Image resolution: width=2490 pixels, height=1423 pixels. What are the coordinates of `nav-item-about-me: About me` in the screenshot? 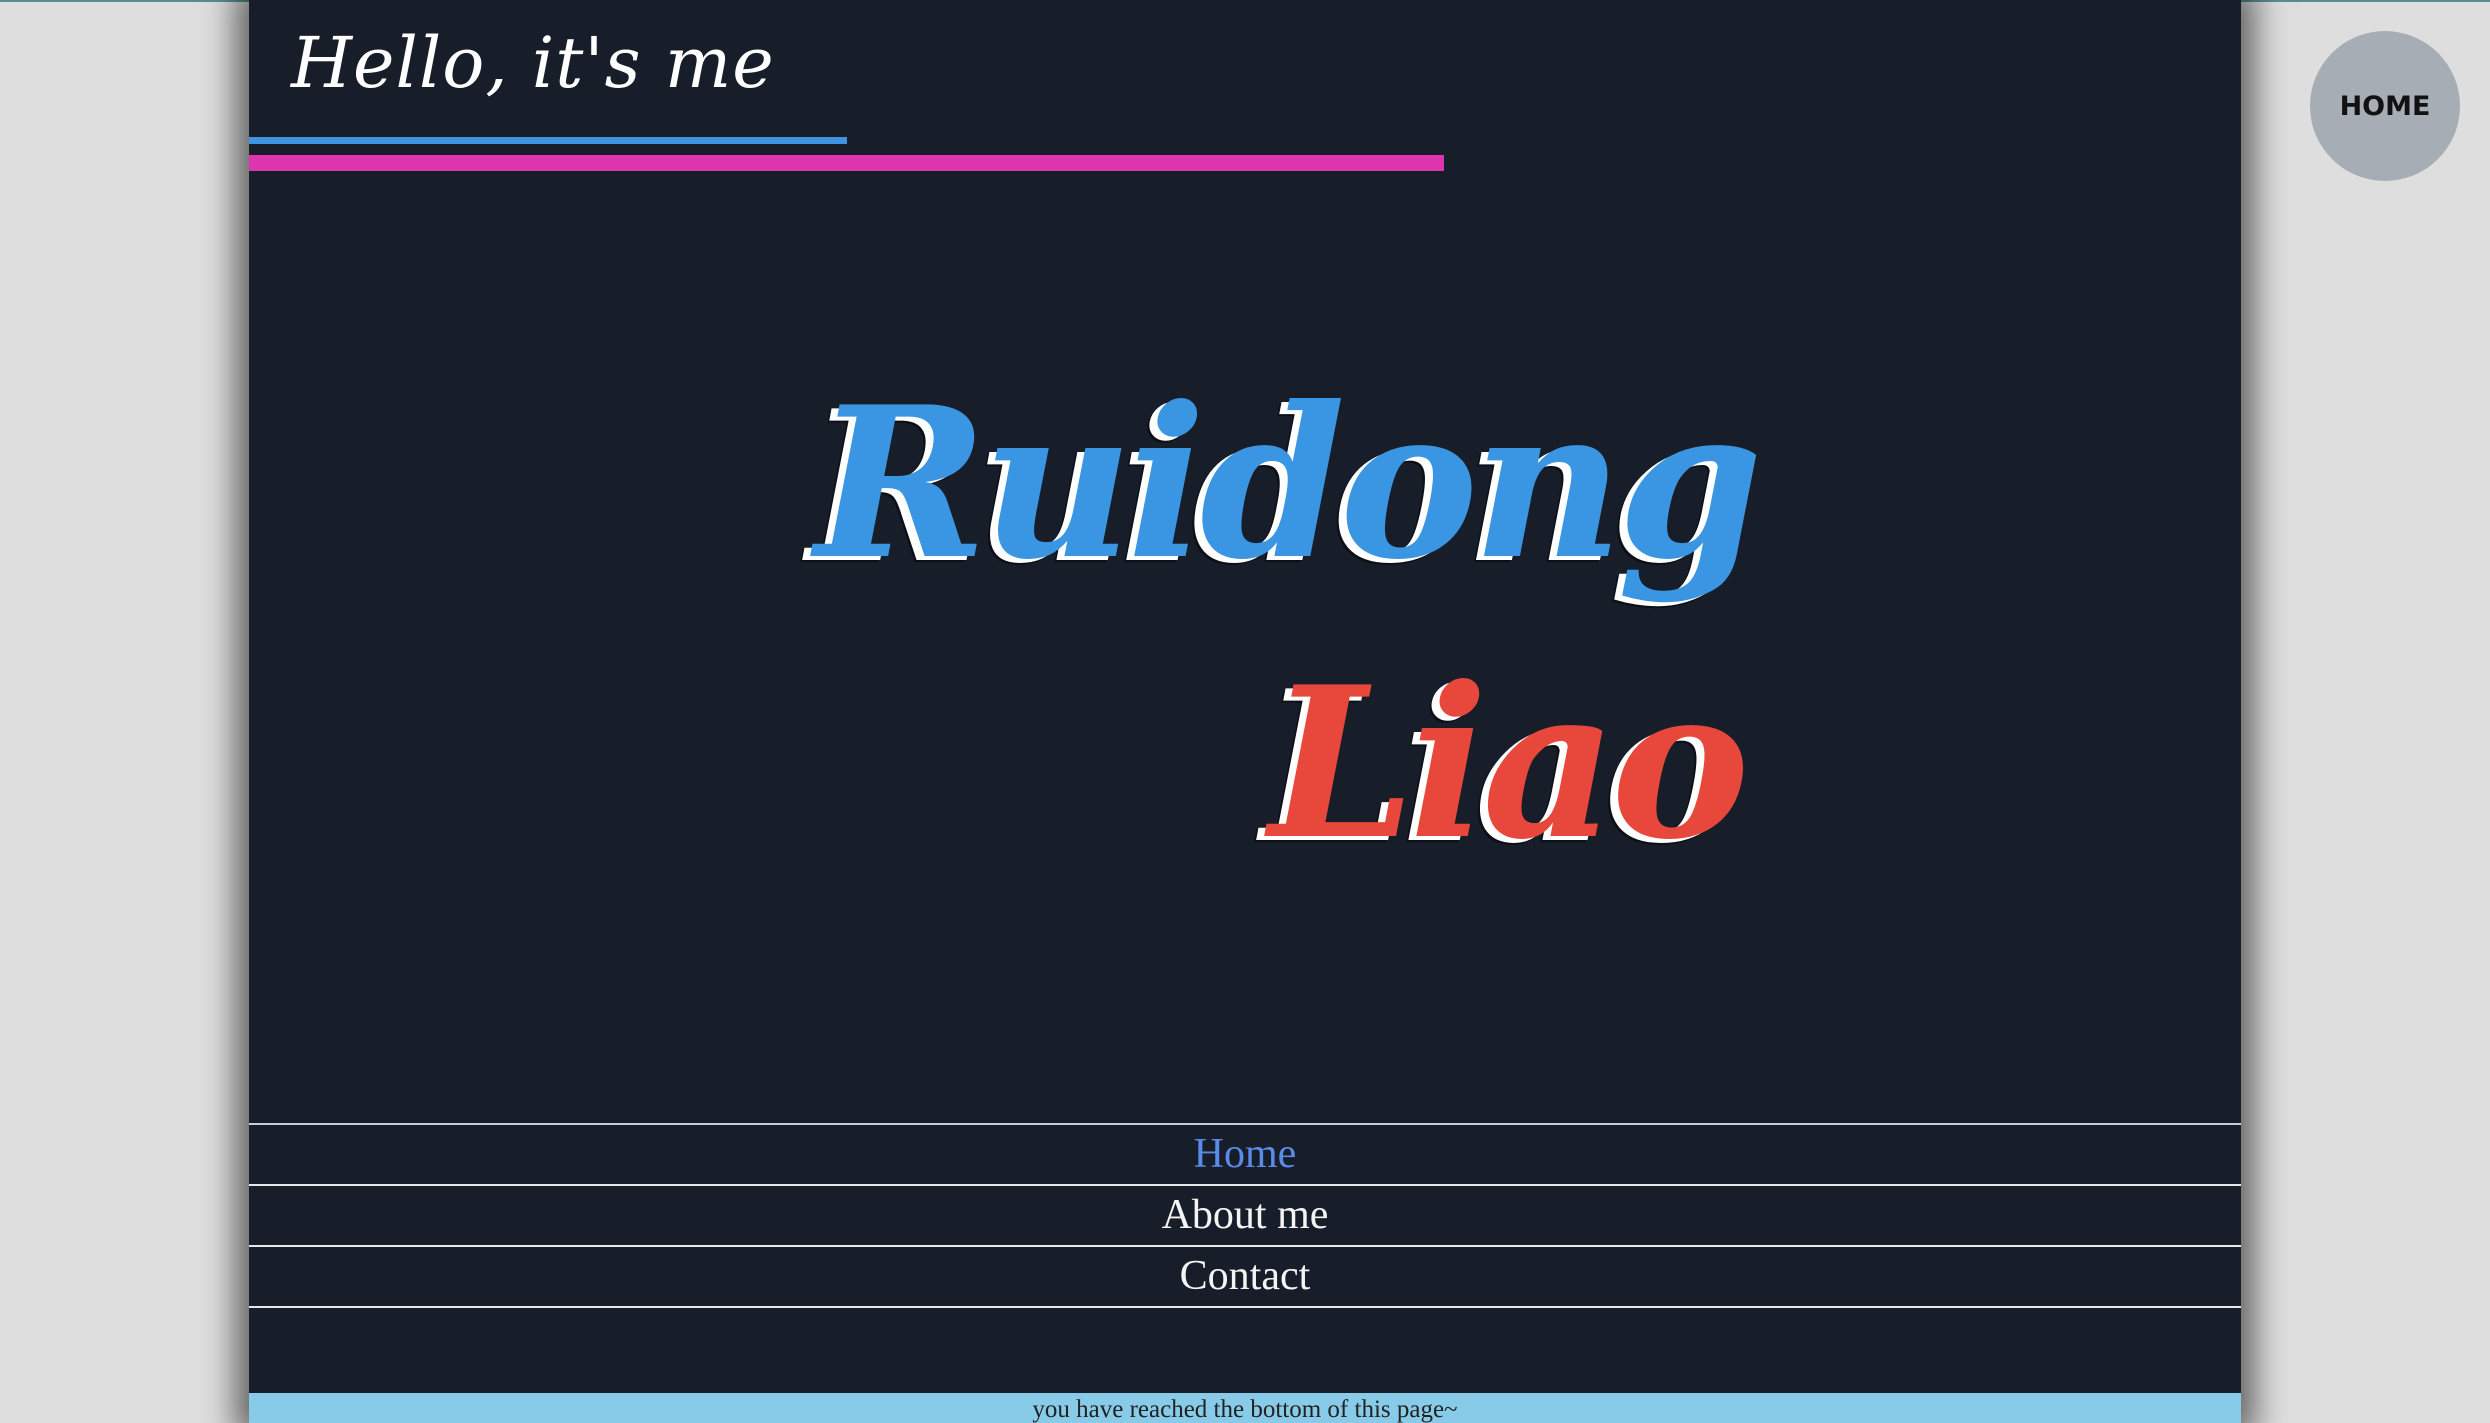 It's located at (1245, 1216).